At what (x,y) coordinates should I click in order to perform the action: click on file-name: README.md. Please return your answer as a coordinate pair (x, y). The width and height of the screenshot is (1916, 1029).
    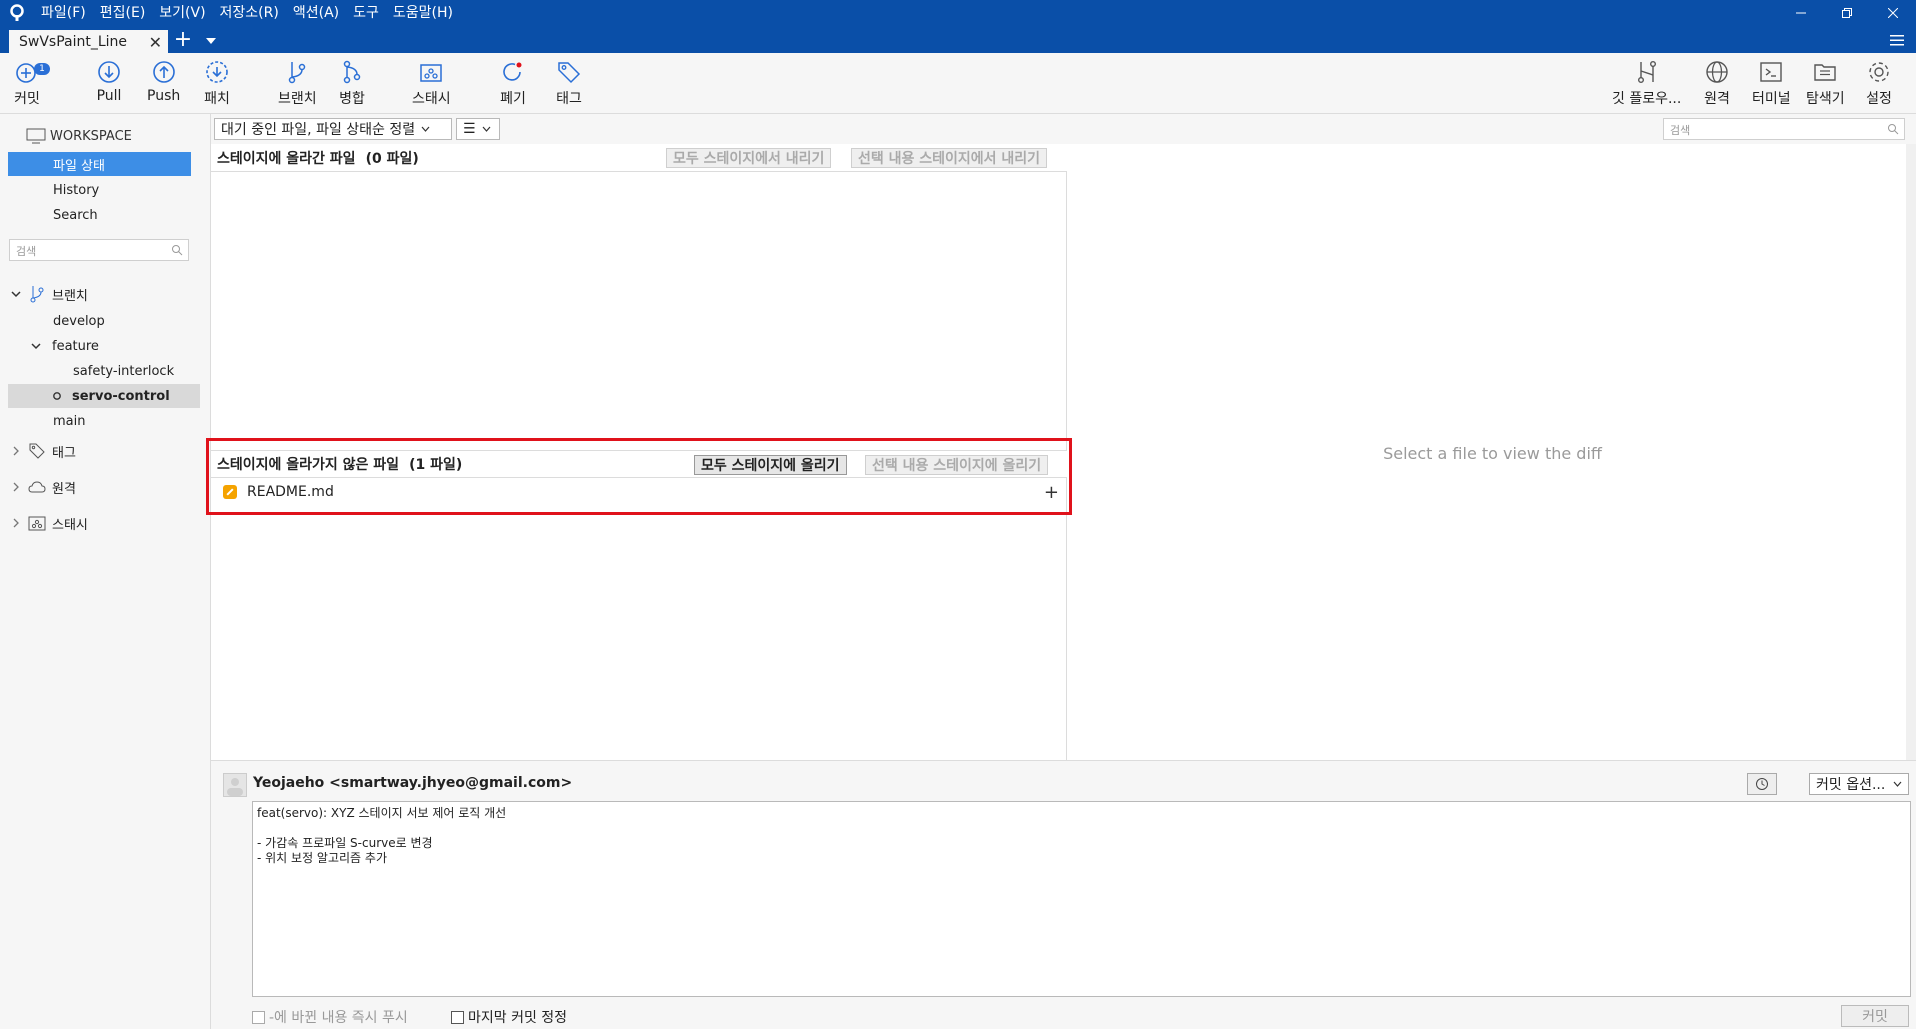
    Looking at the image, I should click on (290, 492).